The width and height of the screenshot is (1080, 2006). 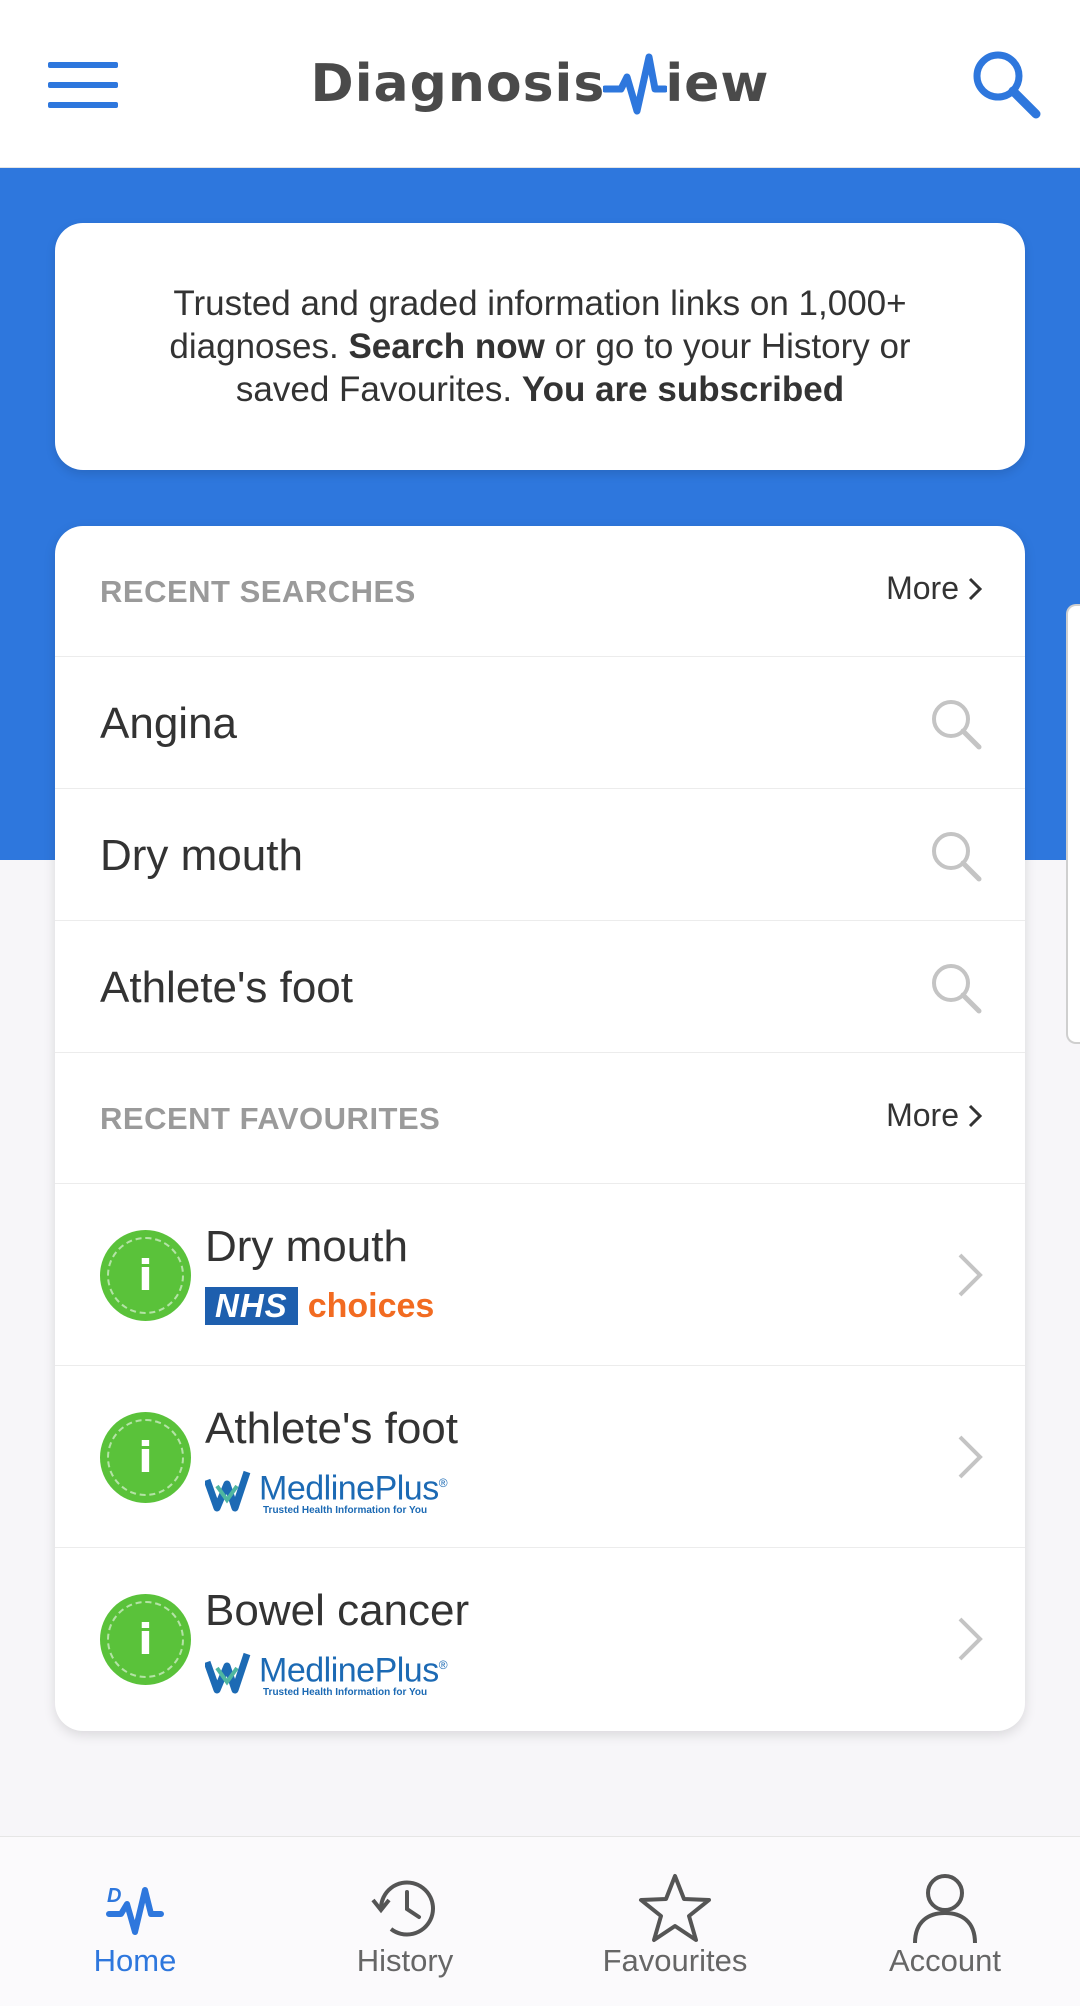 I want to click on history-icon, so click(x=405, y=1908).